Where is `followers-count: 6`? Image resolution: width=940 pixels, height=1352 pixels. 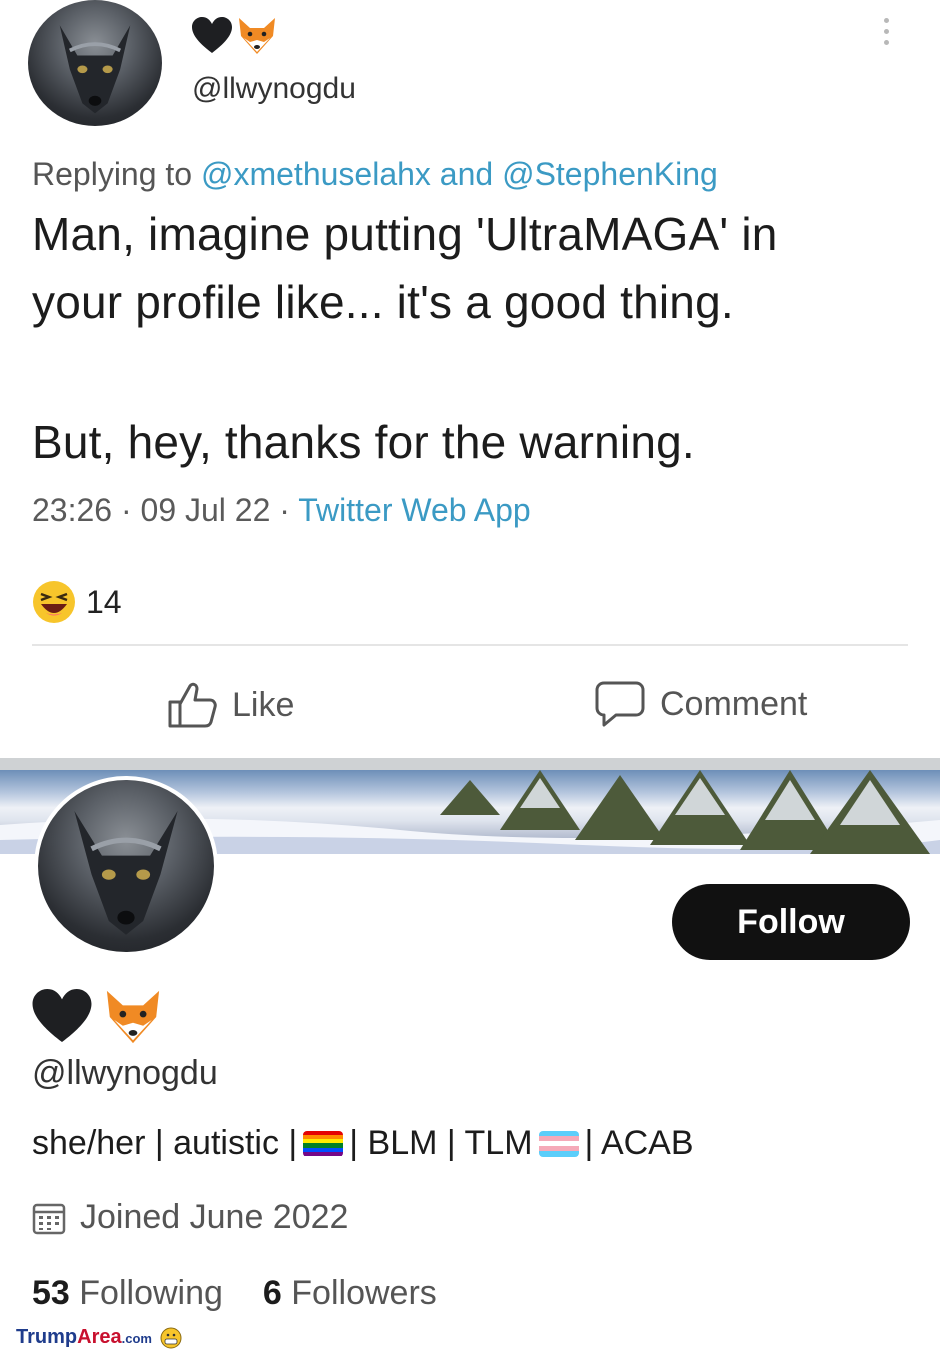 followers-count: 6 is located at coordinates (272, 1293).